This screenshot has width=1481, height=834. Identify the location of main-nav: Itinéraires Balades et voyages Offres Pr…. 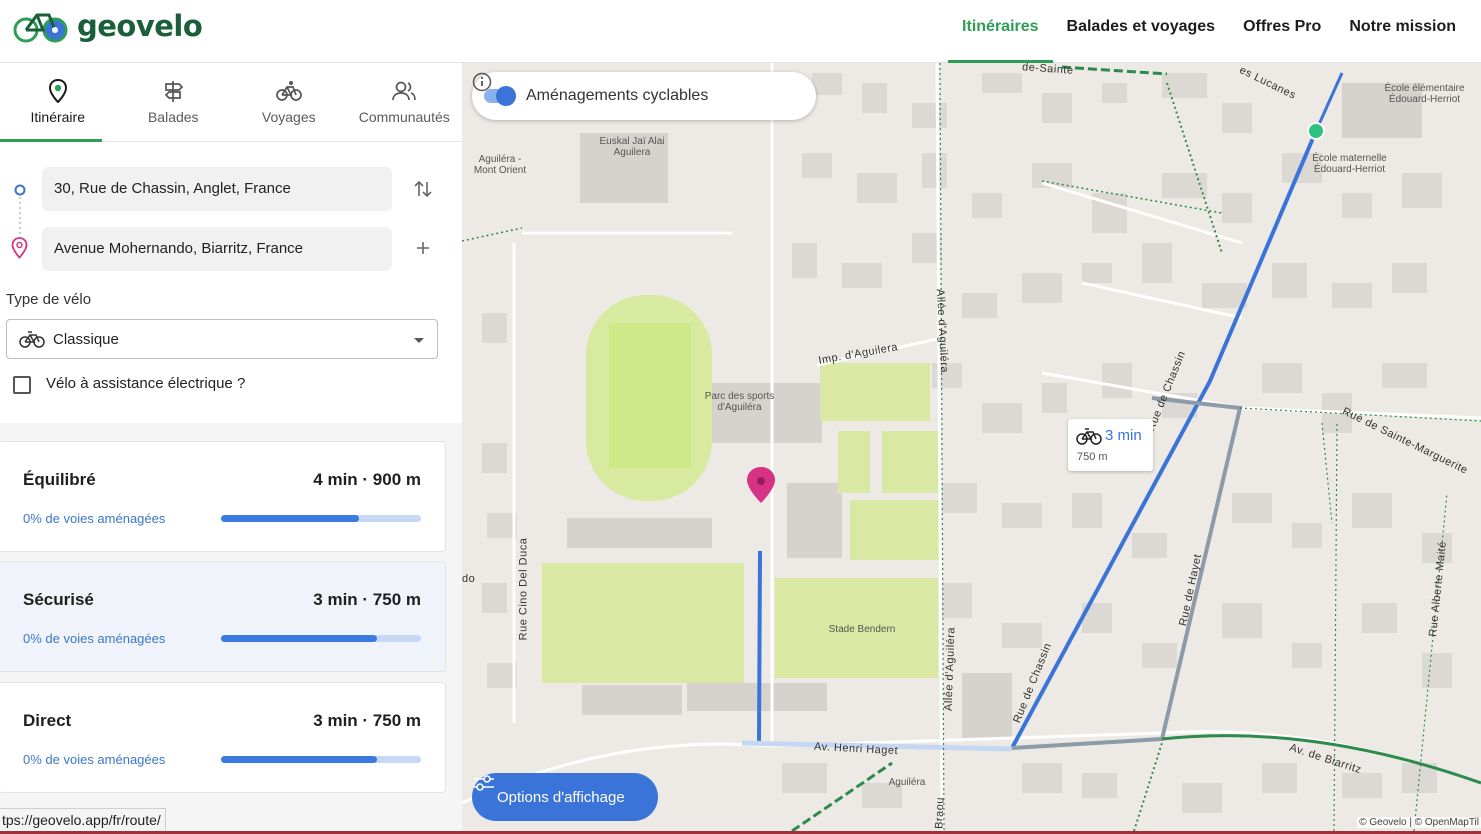
(1209, 31).